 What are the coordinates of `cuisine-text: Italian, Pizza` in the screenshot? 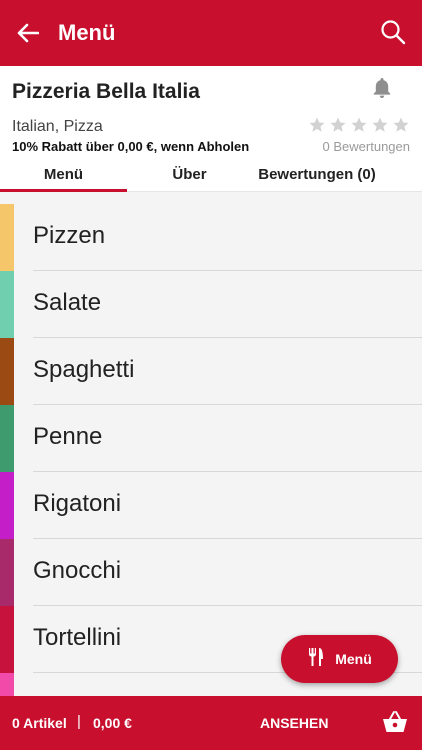 It's located at (57, 126).